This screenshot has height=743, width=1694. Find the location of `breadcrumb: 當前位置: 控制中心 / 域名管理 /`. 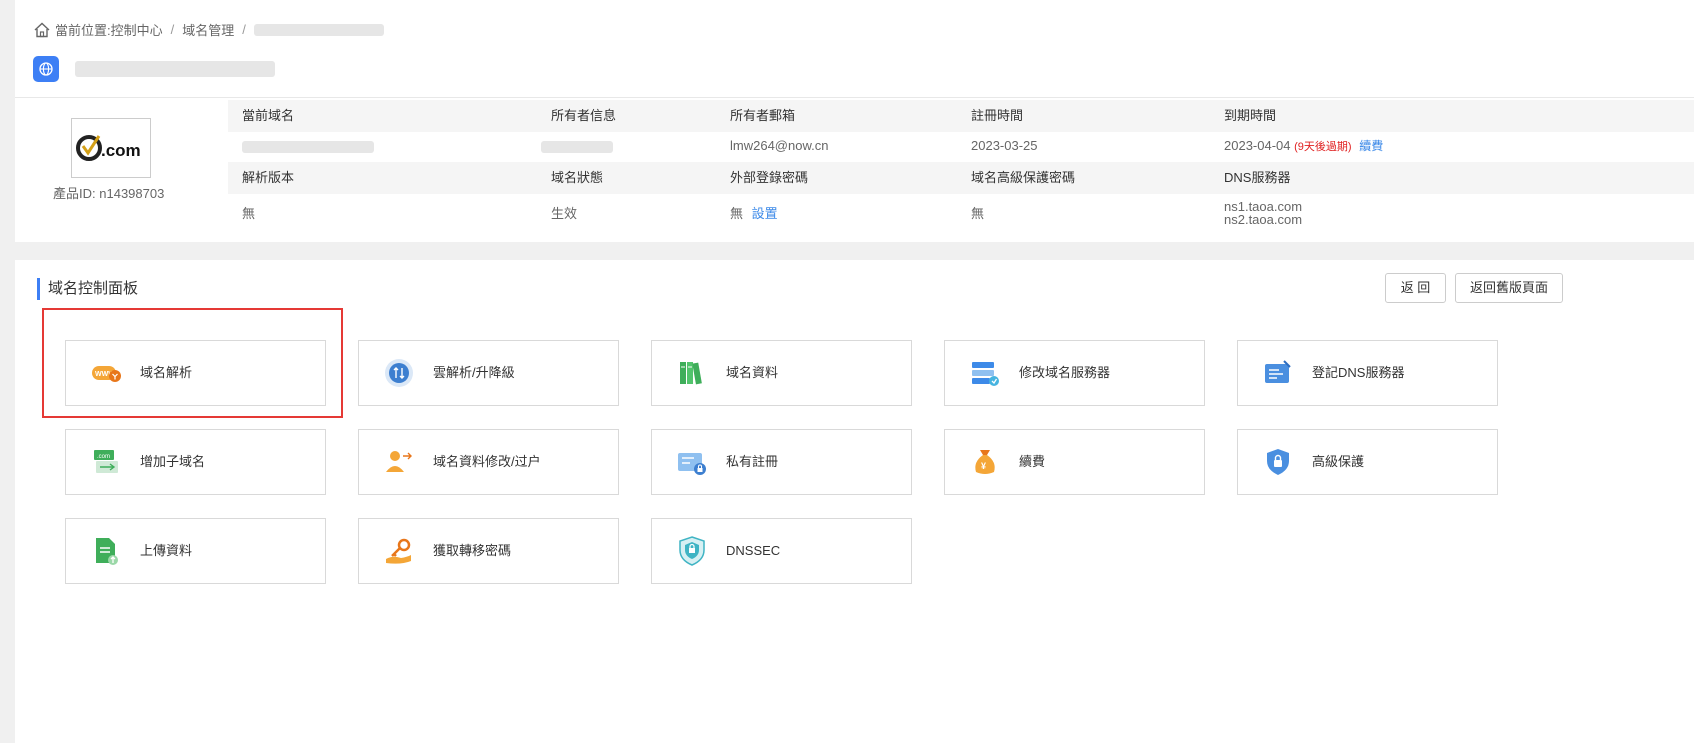

breadcrumb: 當前位置: 控制中心 / 域名管理 / is located at coordinates (208, 29).